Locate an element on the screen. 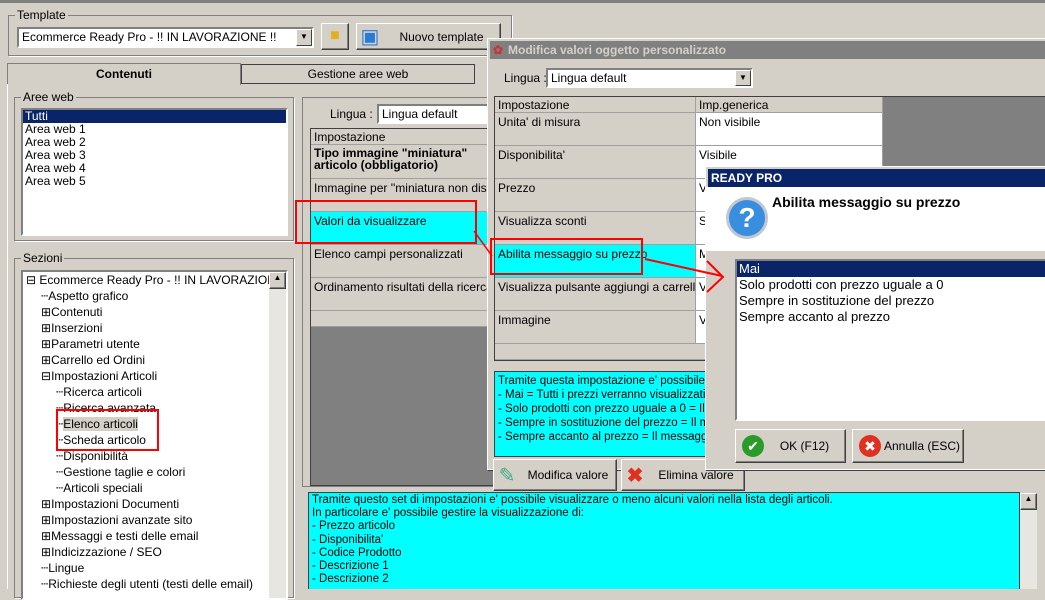  tree-item: ⊞Contenuti is located at coordinates (71, 312).